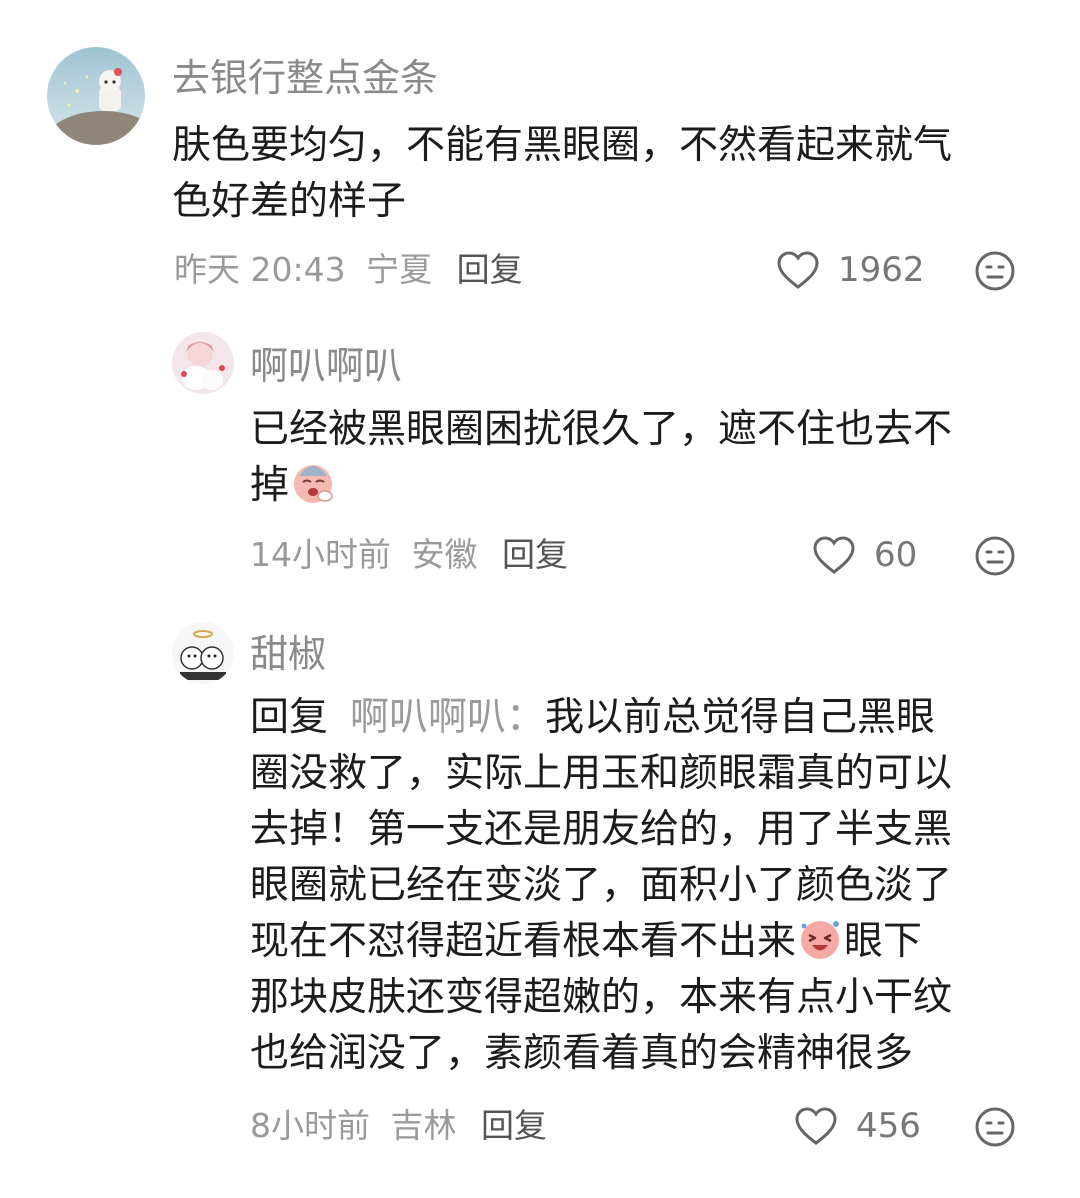 Image resolution: width=1080 pixels, height=1198 pixels. What do you see at coordinates (601, 486) in the screenshot?
I see `comment-text-line: 掉` at bounding box center [601, 486].